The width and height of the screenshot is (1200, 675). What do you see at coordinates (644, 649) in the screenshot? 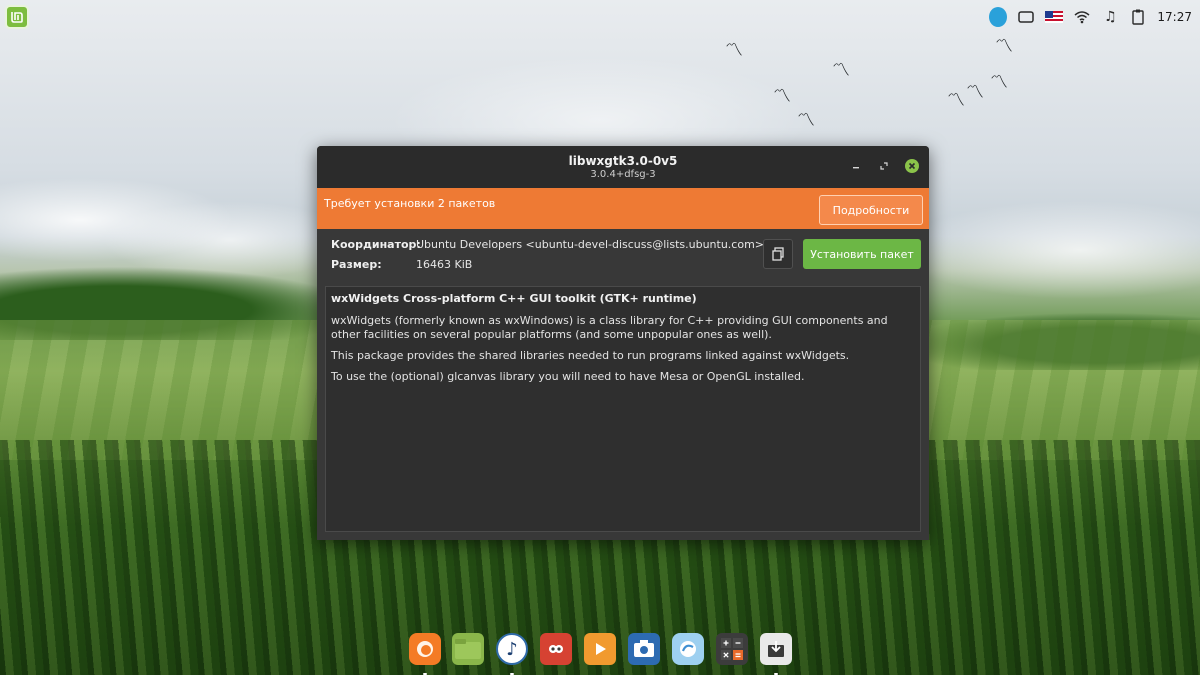
I see `screenshot-icon` at bounding box center [644, 649].